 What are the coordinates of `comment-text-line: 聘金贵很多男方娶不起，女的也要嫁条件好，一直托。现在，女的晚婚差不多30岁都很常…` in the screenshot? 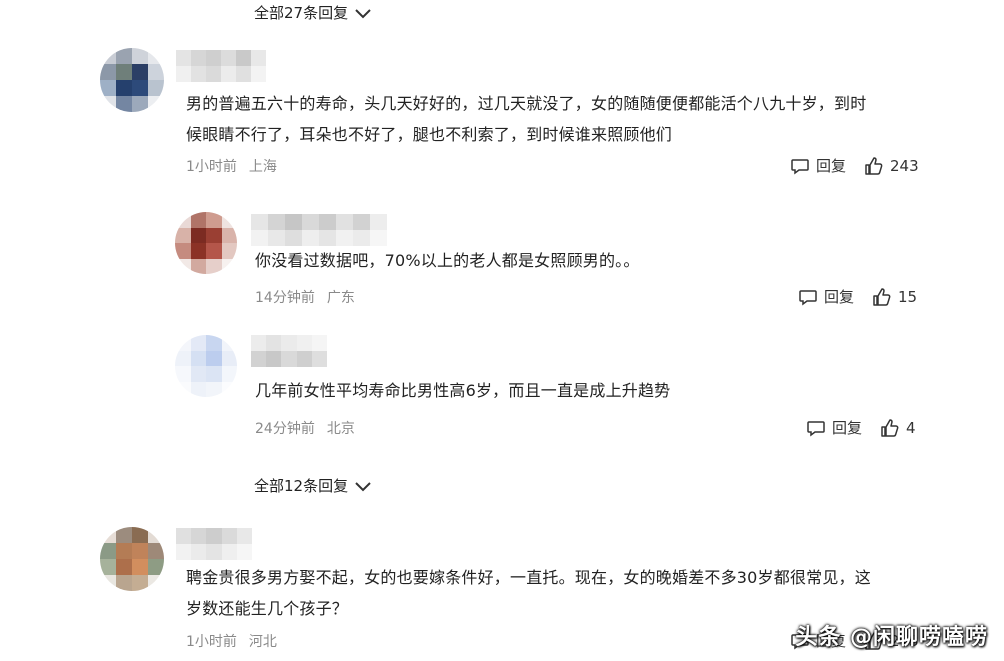 It's located at (528, 577).